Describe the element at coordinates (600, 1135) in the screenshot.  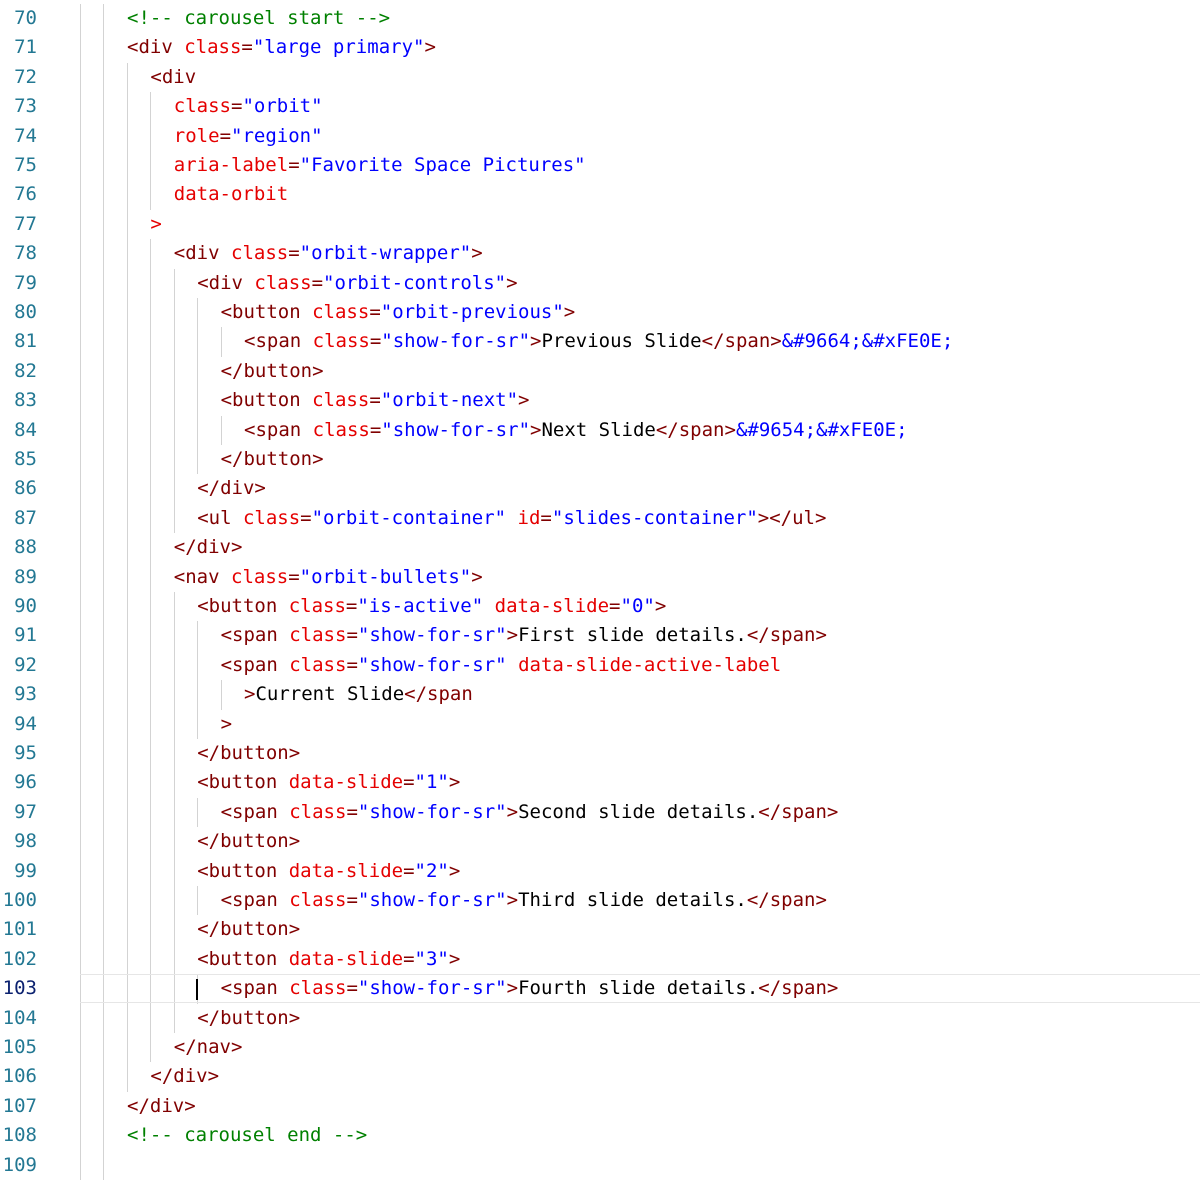
I see `code-line: 108 <!-- carousel end -->` at that location.